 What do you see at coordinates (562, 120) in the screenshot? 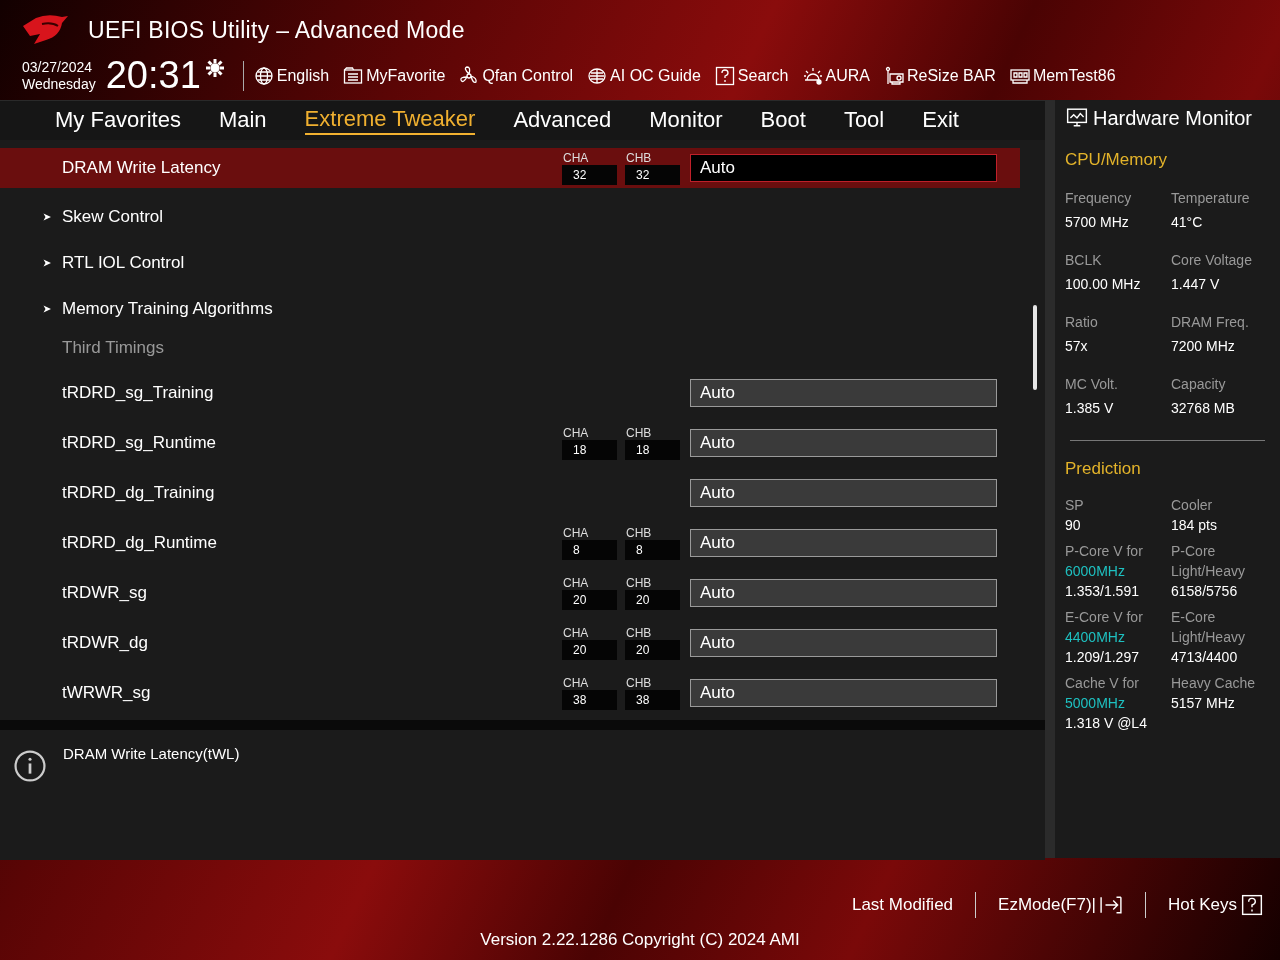
I see `menu-tab: Advanced` at bounding box center [562, 120].